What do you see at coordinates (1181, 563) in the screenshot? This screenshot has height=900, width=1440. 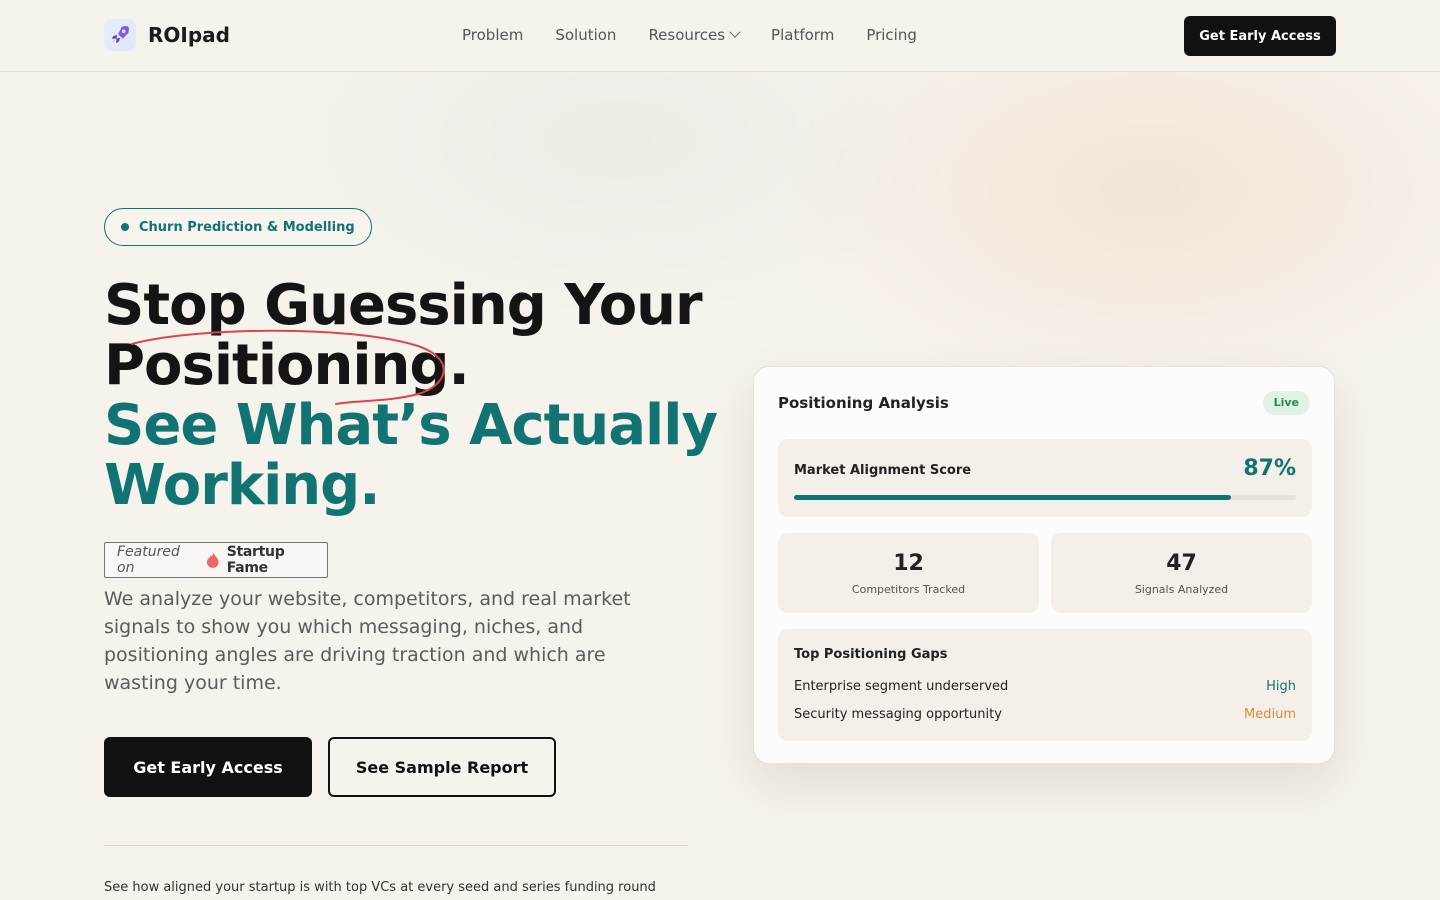 I see `stat-value: 47` at bounding box center [1181, 563].